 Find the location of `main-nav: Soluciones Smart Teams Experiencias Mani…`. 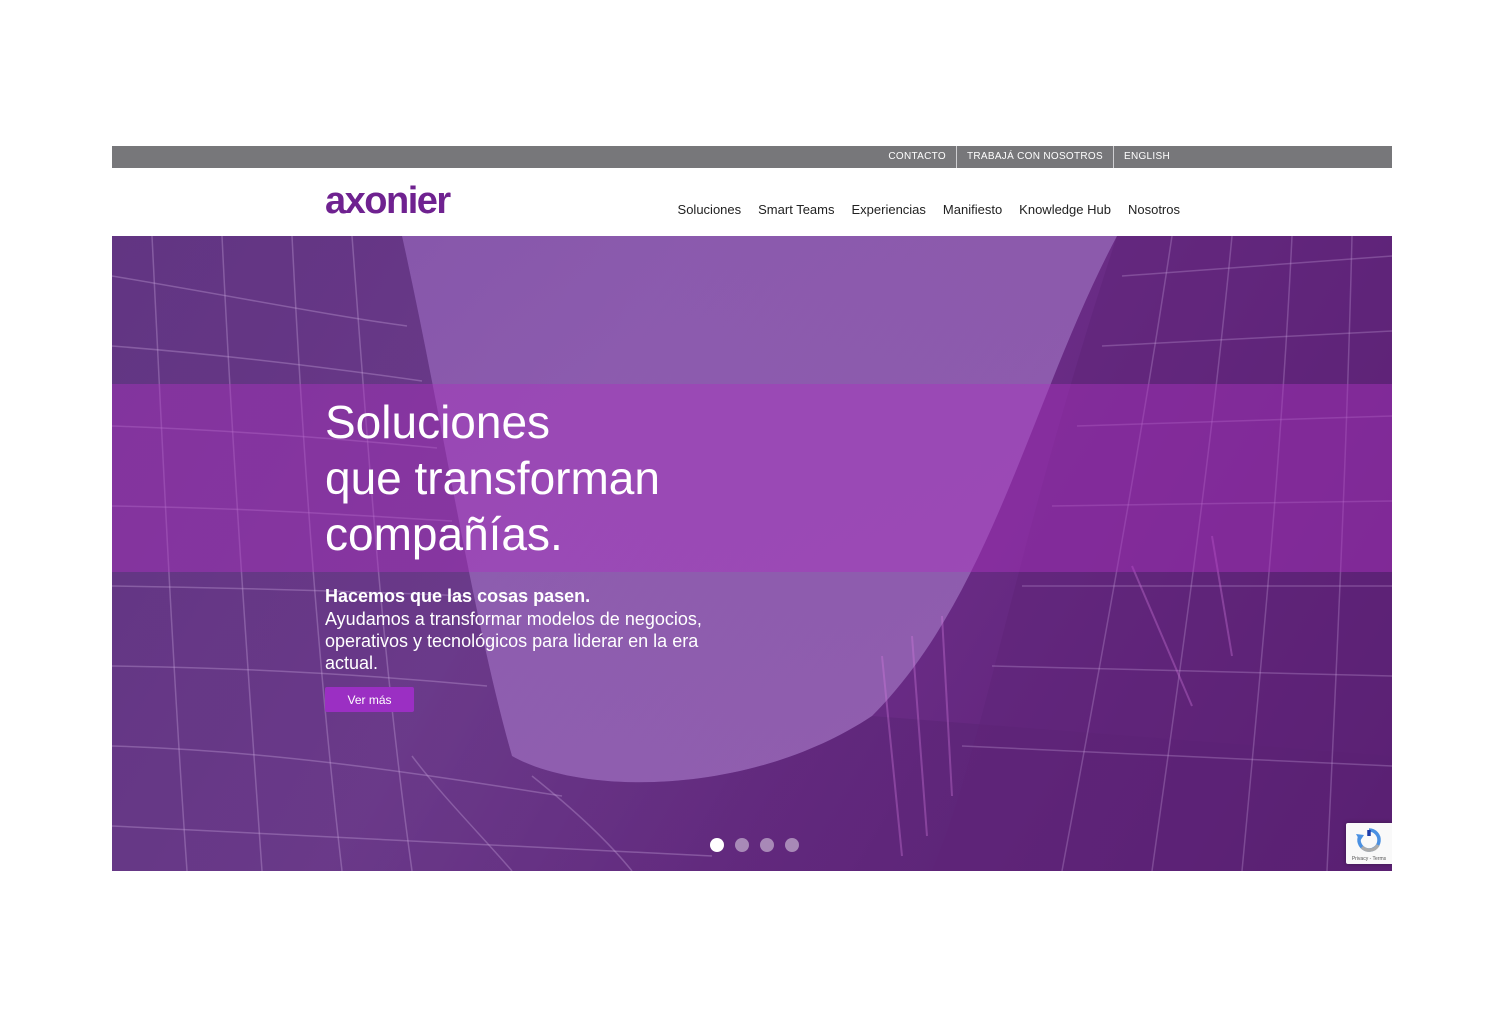

main-nav: Soluciones Smart Teams Experiencias Mani… is located at coordinates (929, 209).